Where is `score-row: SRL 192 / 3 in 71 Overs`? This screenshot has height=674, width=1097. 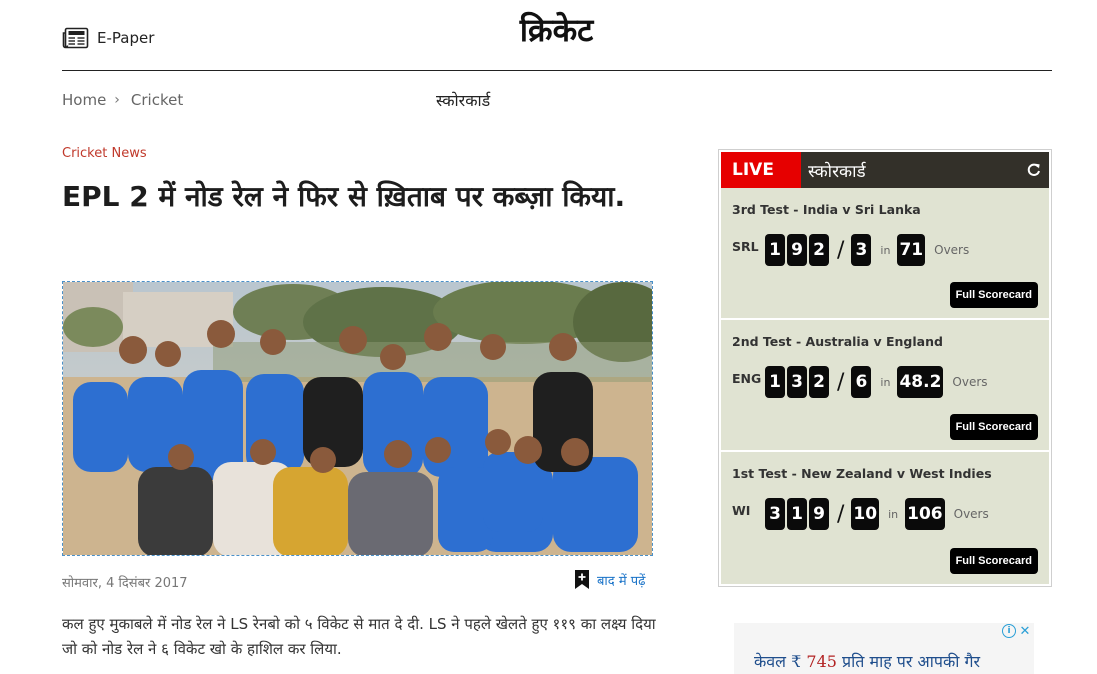 score-row: SRL 192 / 3 in 71 Overs is located at coordinates (850, 250).